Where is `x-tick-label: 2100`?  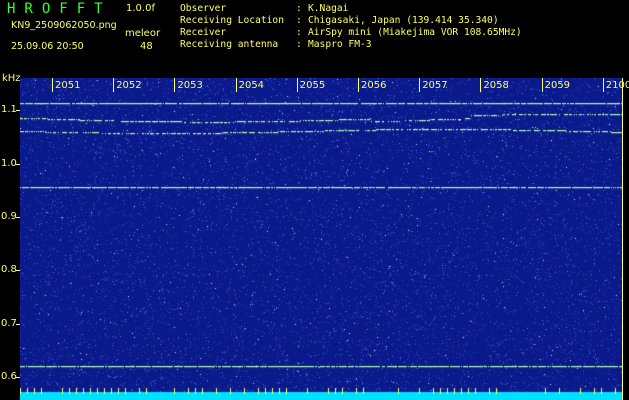
x-tick-label: 2100 is located at coordinates (617, 85).